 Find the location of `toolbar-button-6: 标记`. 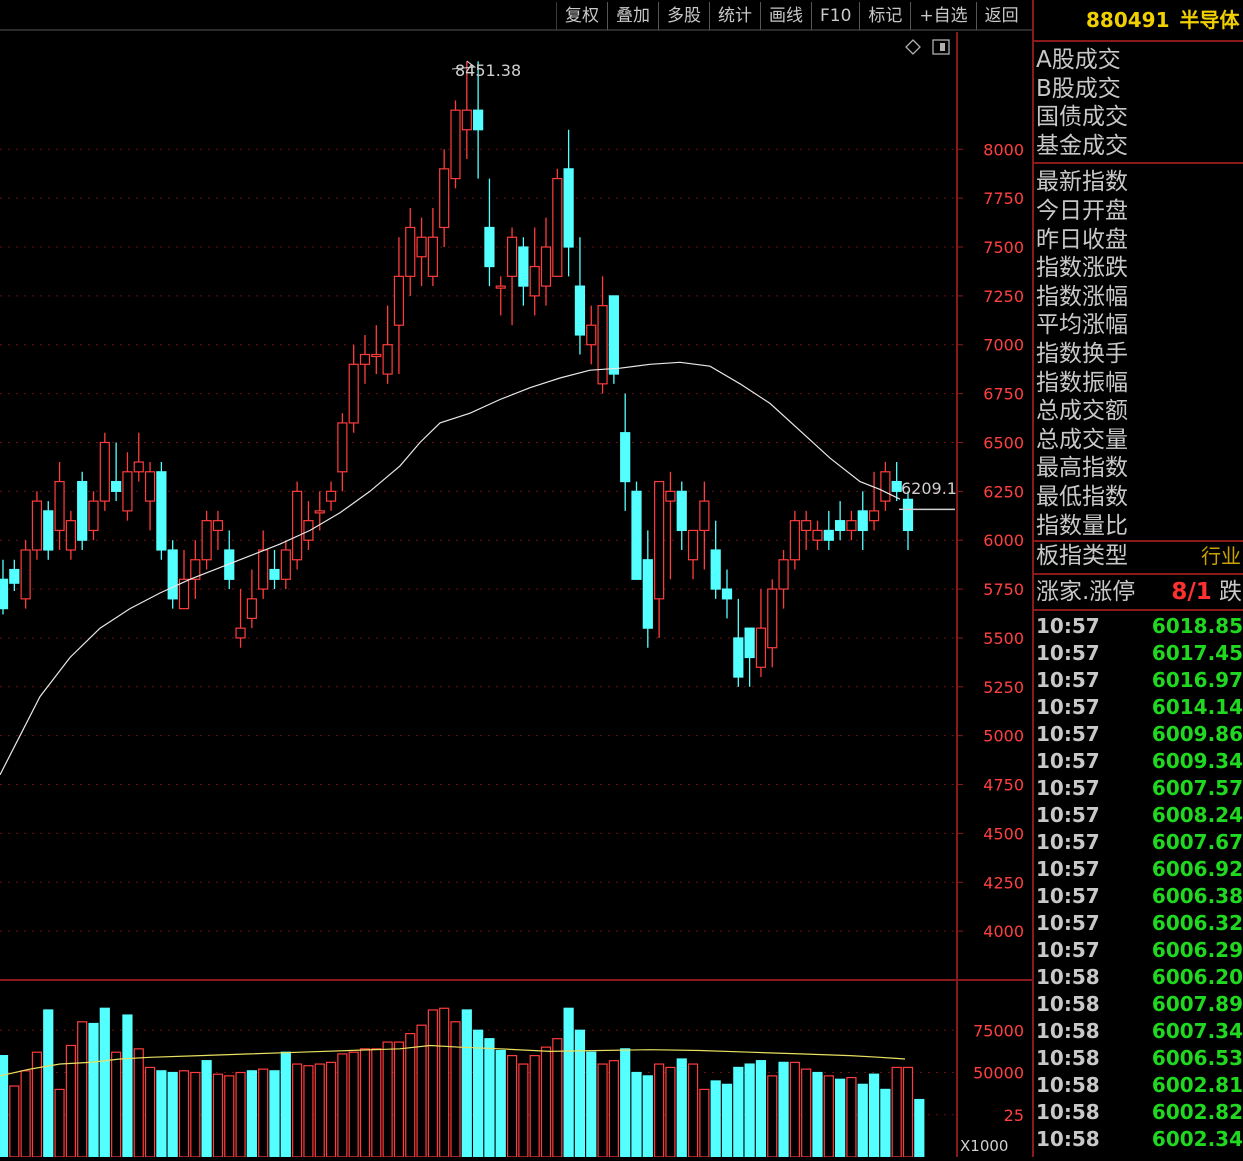

toolbar-button-6: 标记 is located at coordinates (884, 16).